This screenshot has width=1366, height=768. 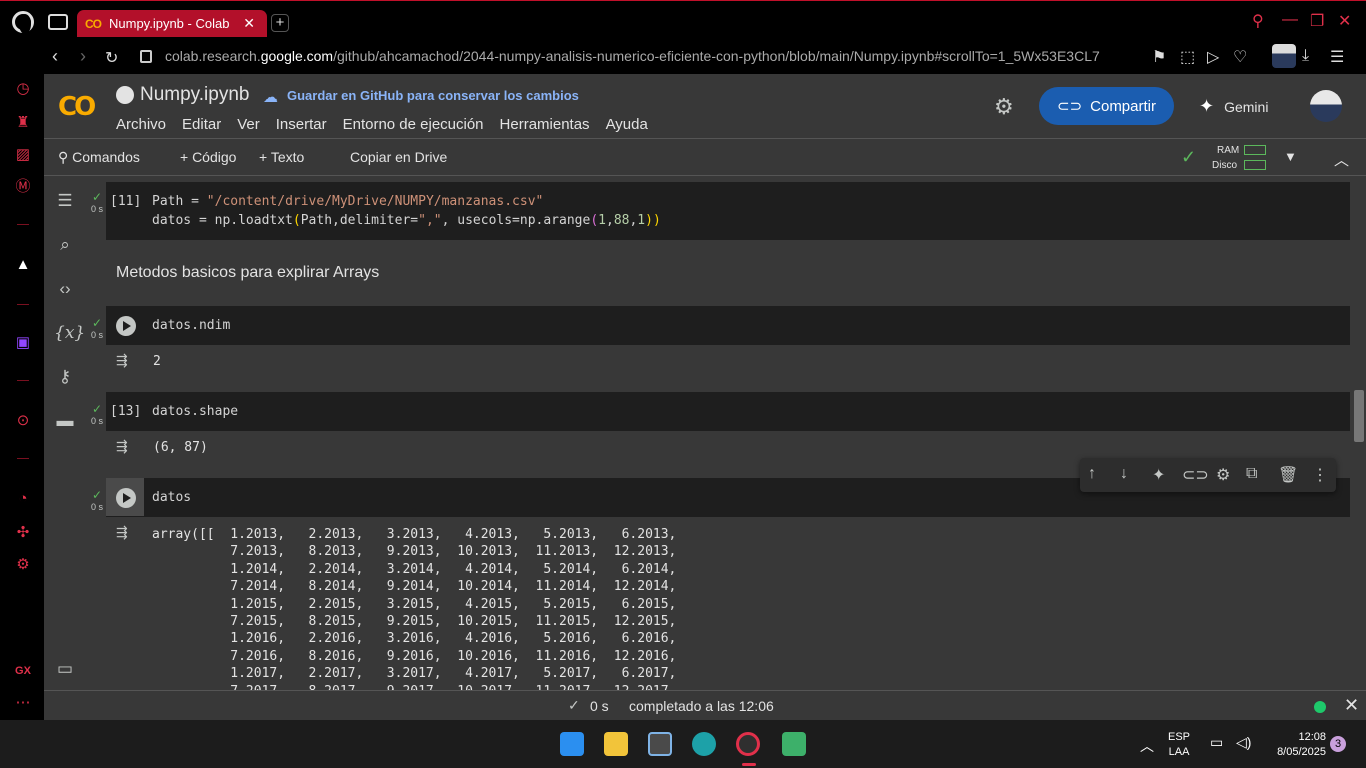 What do you see at coordinates (1213, 57) in the screenshot?
I see `play-icon: ▷` at bounding box center [1213, 57].